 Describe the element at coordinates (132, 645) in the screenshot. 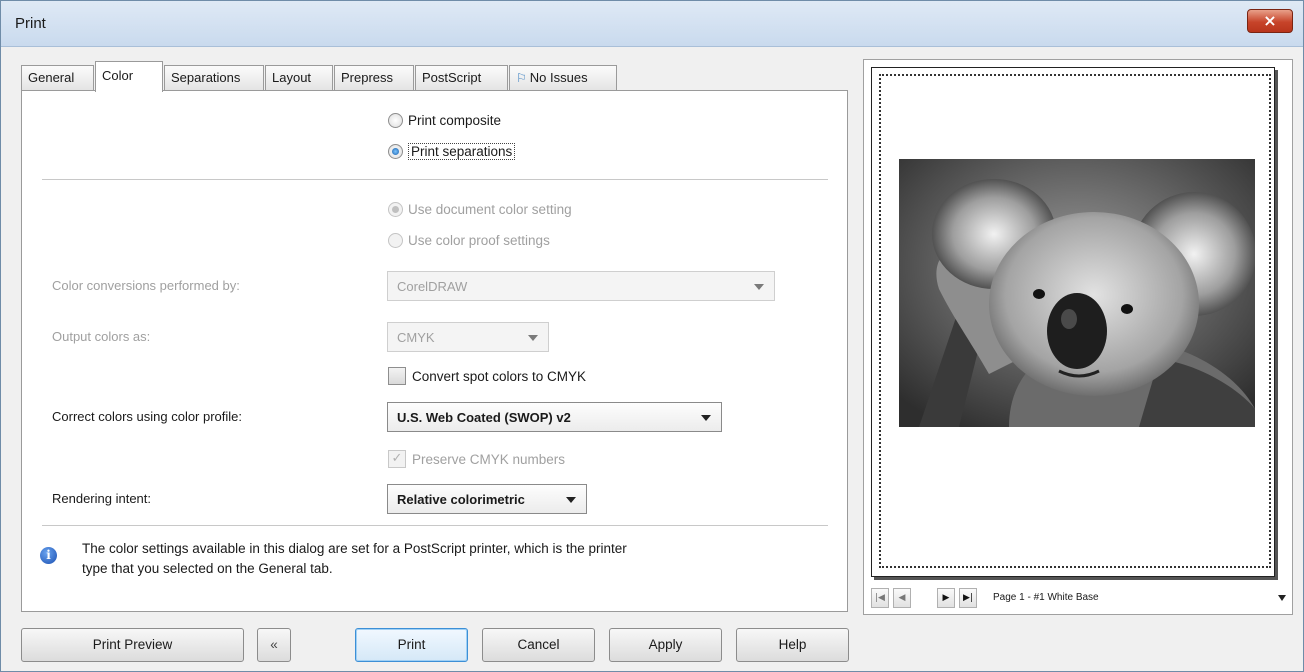

I see `print-preview-button: Print Preview` at that location.